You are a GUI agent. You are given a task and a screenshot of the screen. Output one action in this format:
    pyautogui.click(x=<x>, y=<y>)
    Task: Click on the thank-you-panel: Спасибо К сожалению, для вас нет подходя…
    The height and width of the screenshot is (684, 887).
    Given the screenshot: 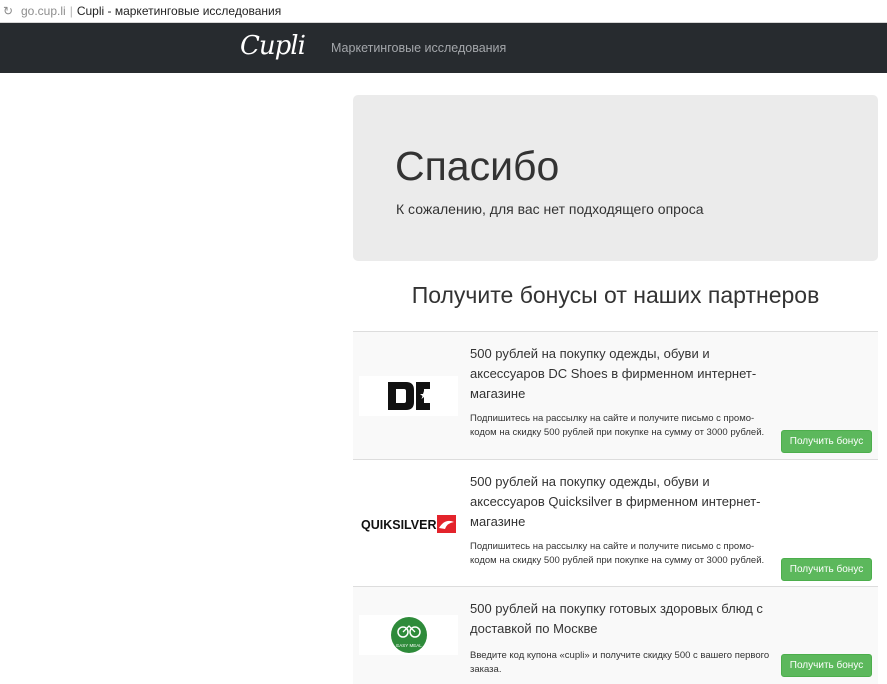 What is the action you would take?
    pyautogui.click(x=615, y=178)
    